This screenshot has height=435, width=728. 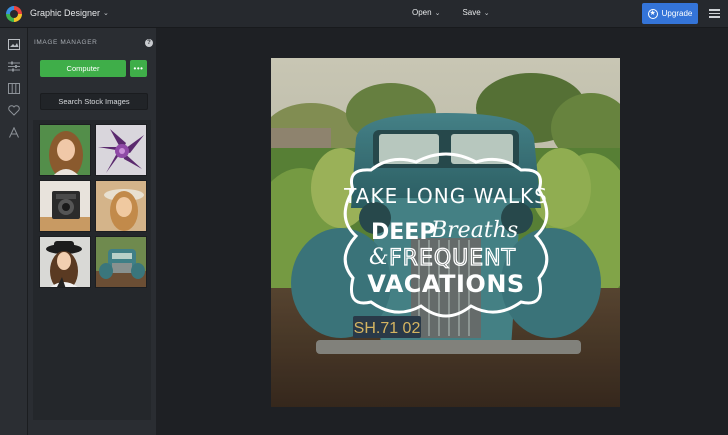 What do you see at coordinates (92, 270) in the screenshot?
I see `image-thumbnail-grid` at bounding box center [92, 270].